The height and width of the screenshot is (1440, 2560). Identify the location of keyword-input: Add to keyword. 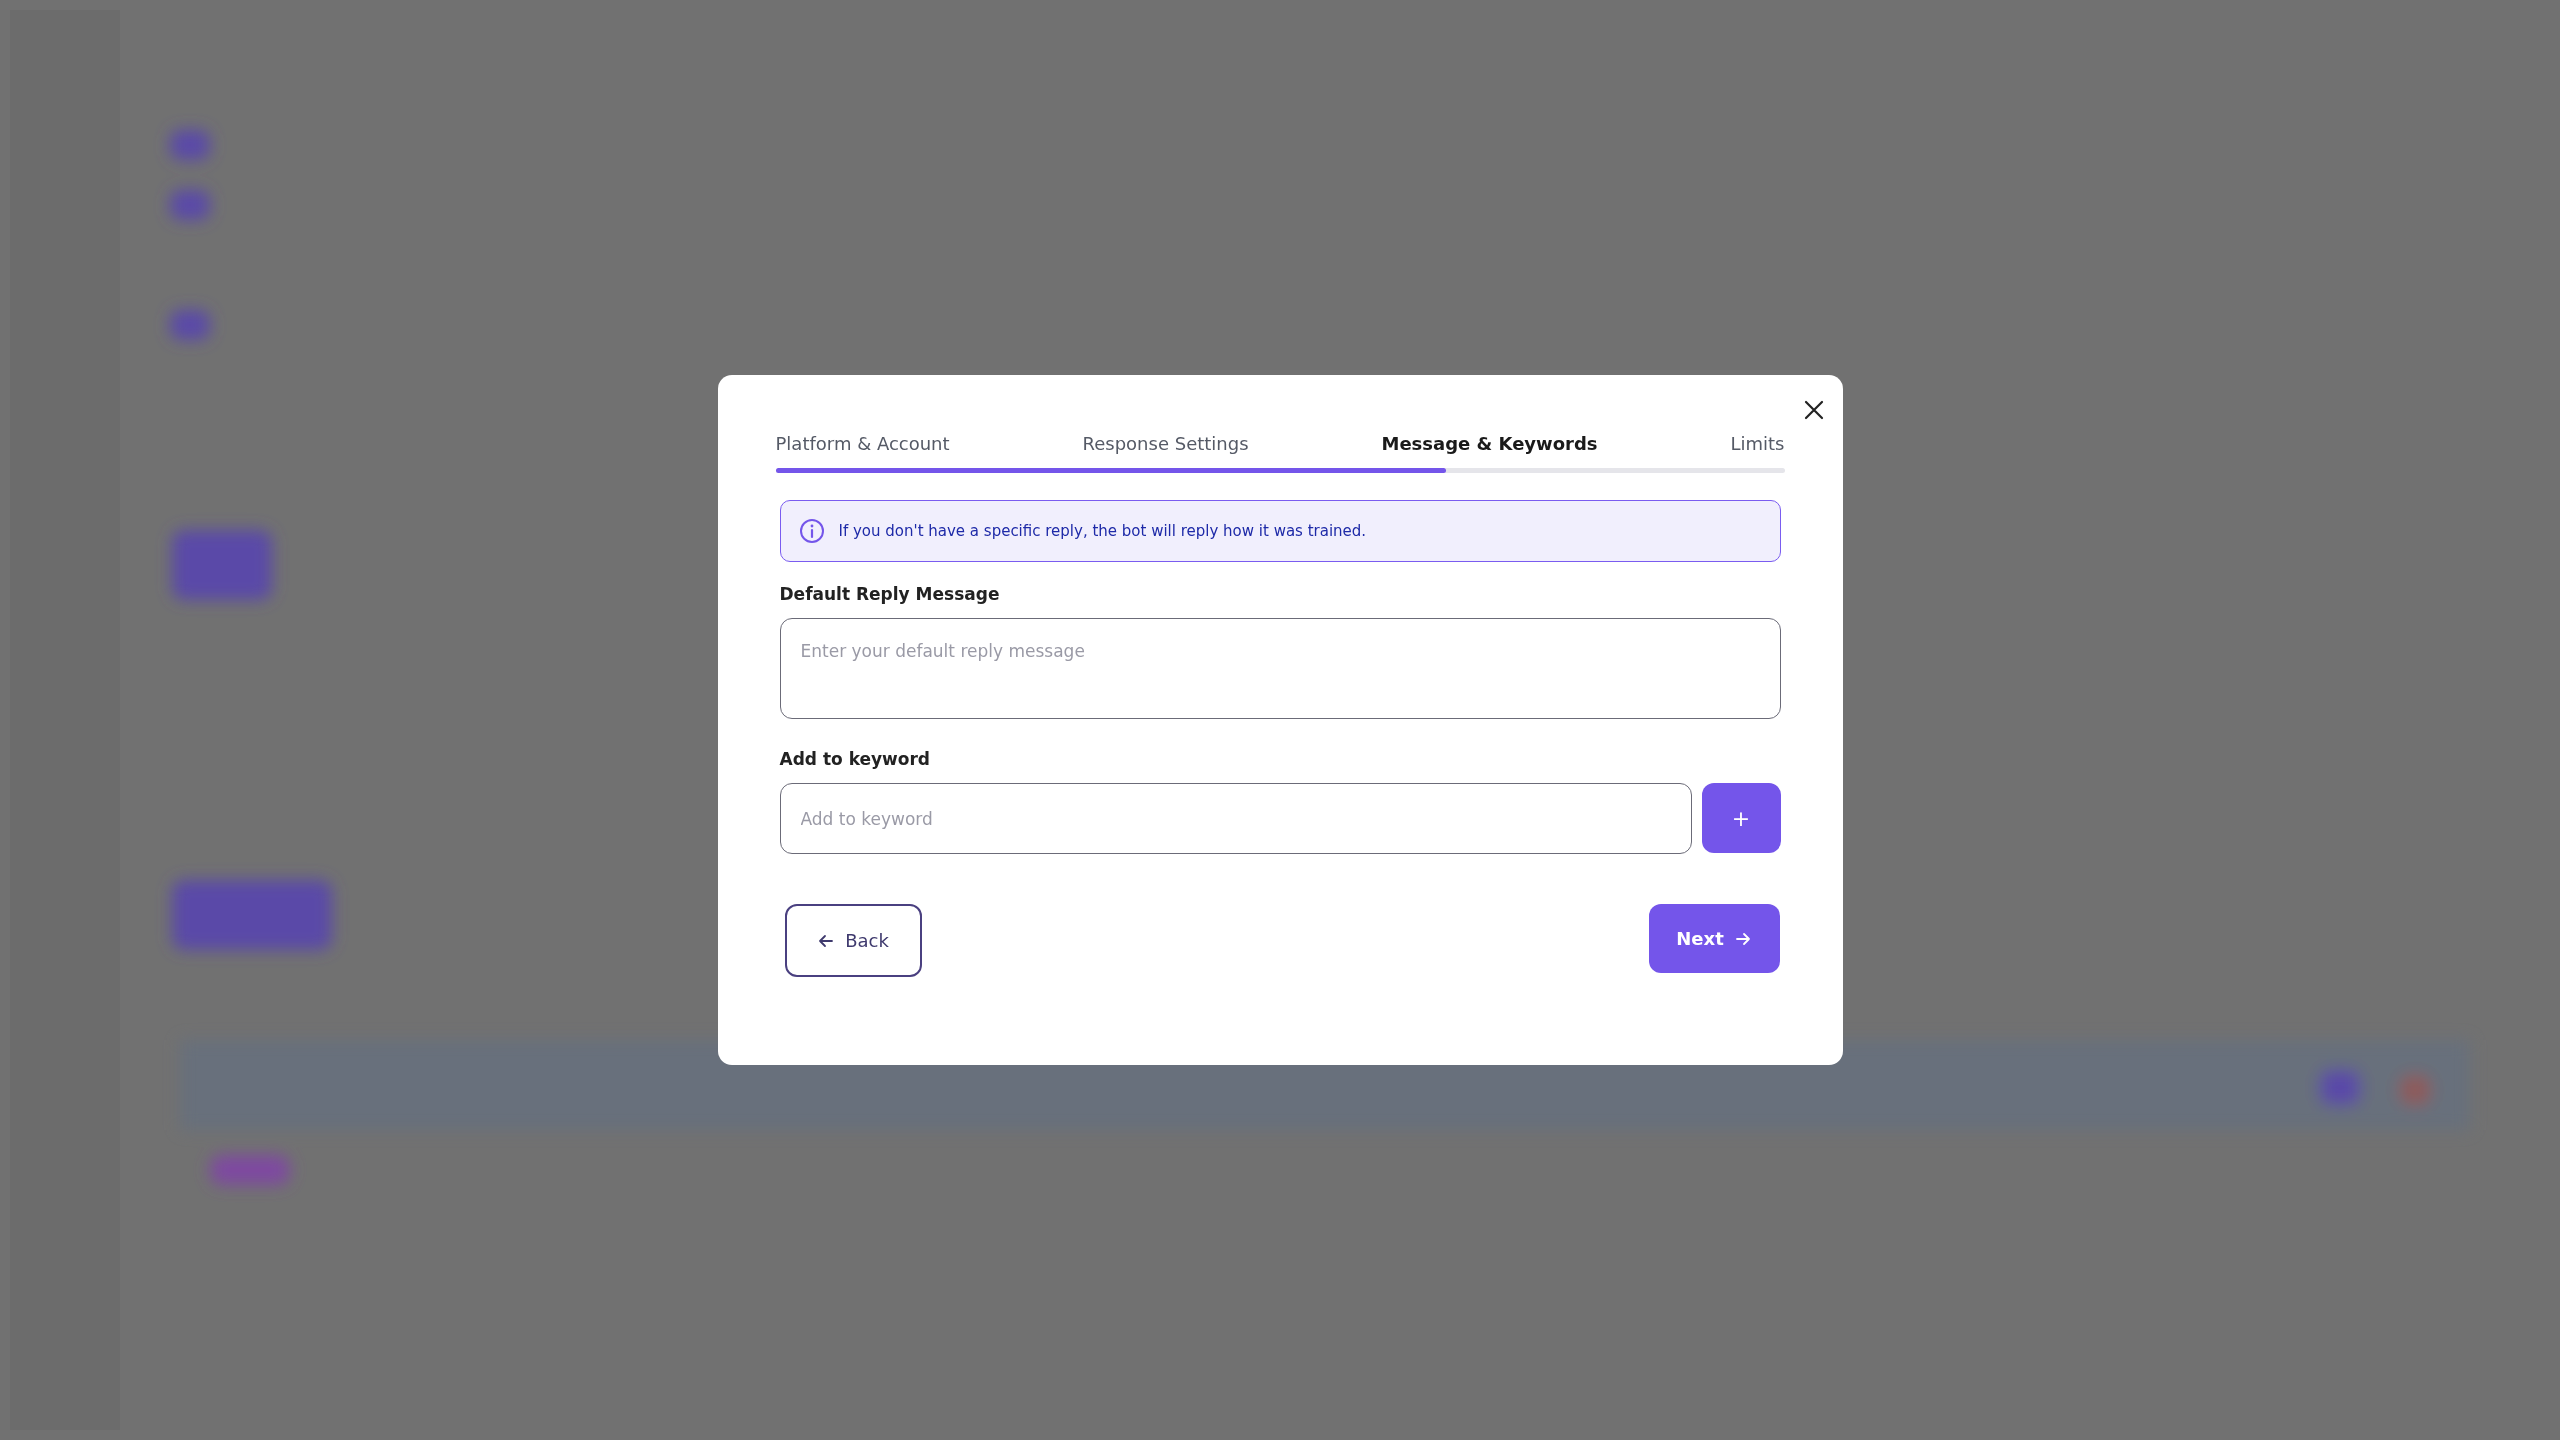
(1235, 818).